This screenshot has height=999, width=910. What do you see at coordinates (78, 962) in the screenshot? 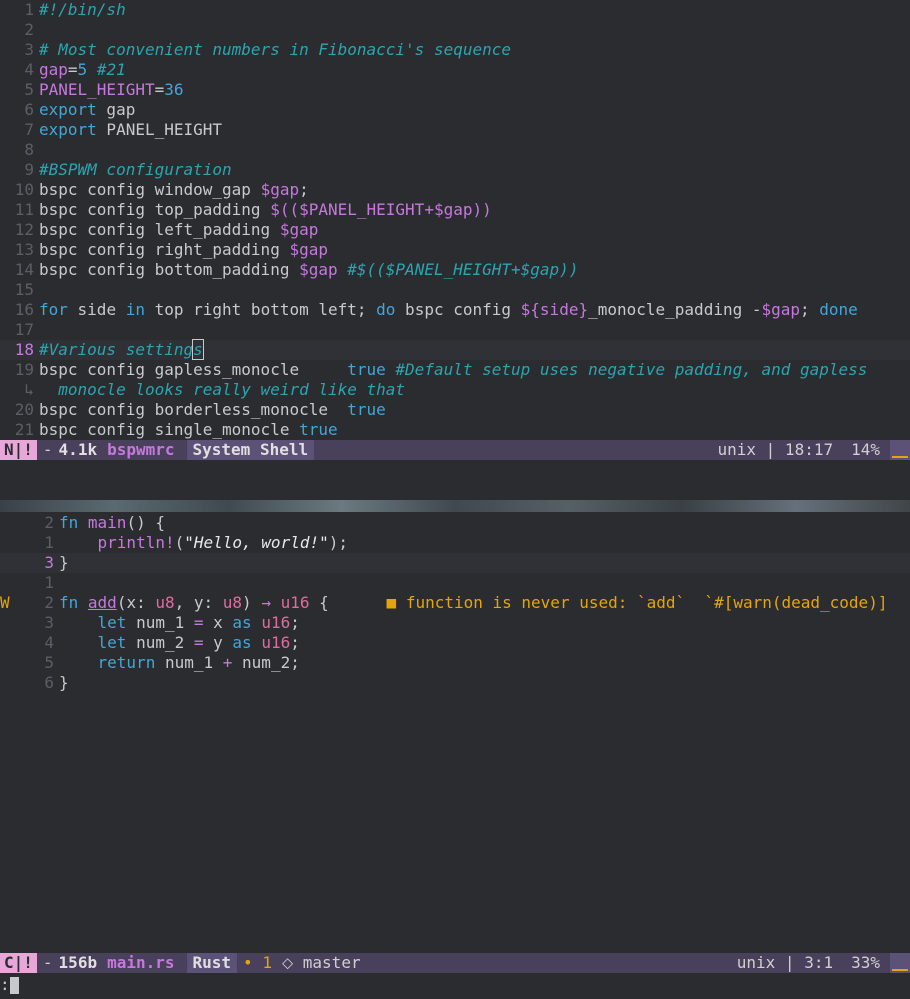
I see `file-size: 156b` at bounding box center [78, 962].